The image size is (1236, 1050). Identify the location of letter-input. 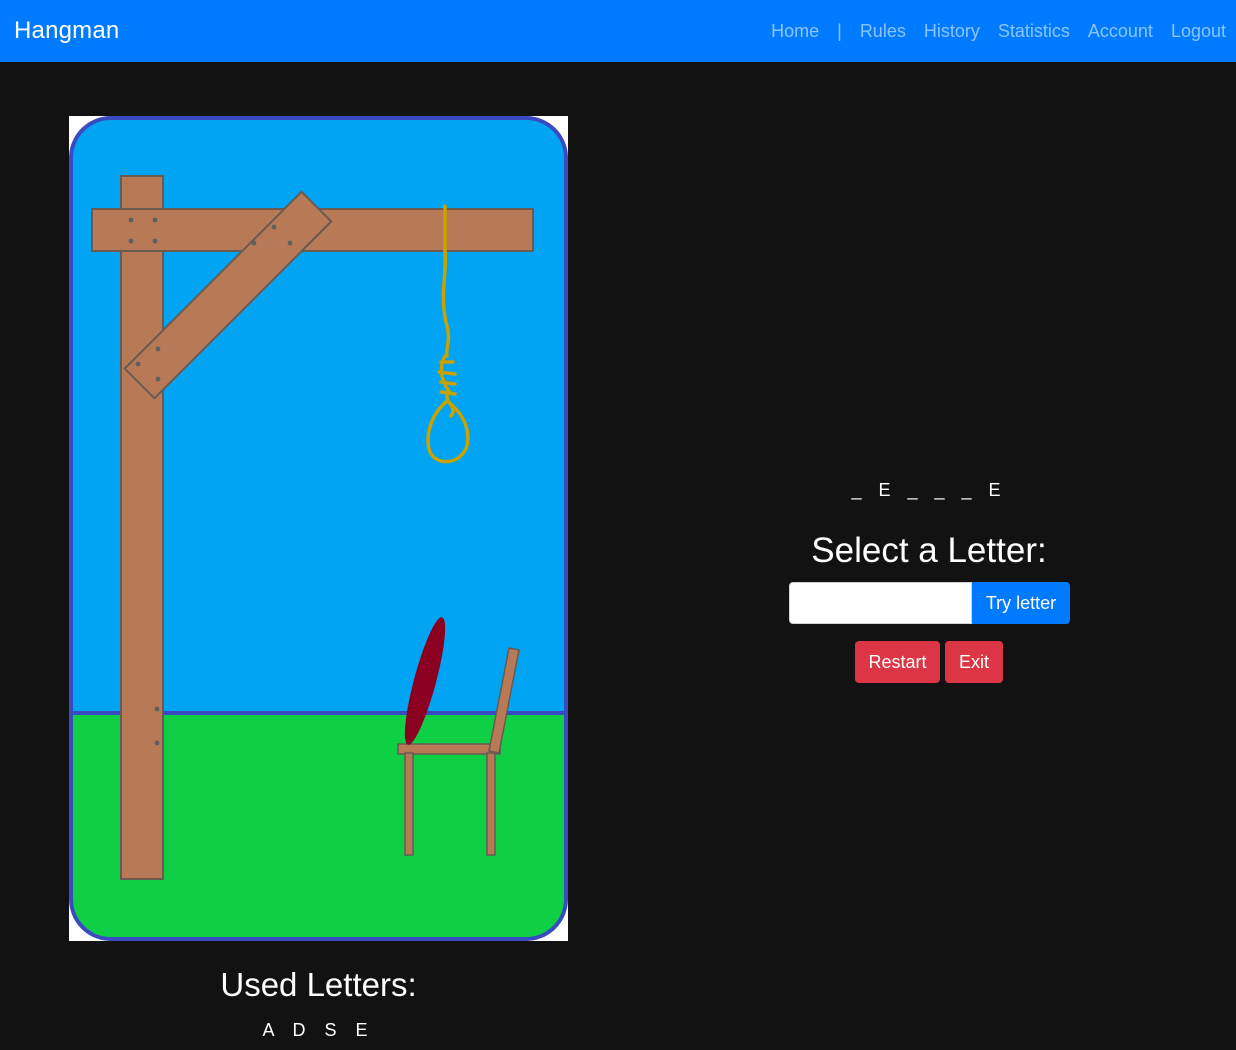
(880, 603).